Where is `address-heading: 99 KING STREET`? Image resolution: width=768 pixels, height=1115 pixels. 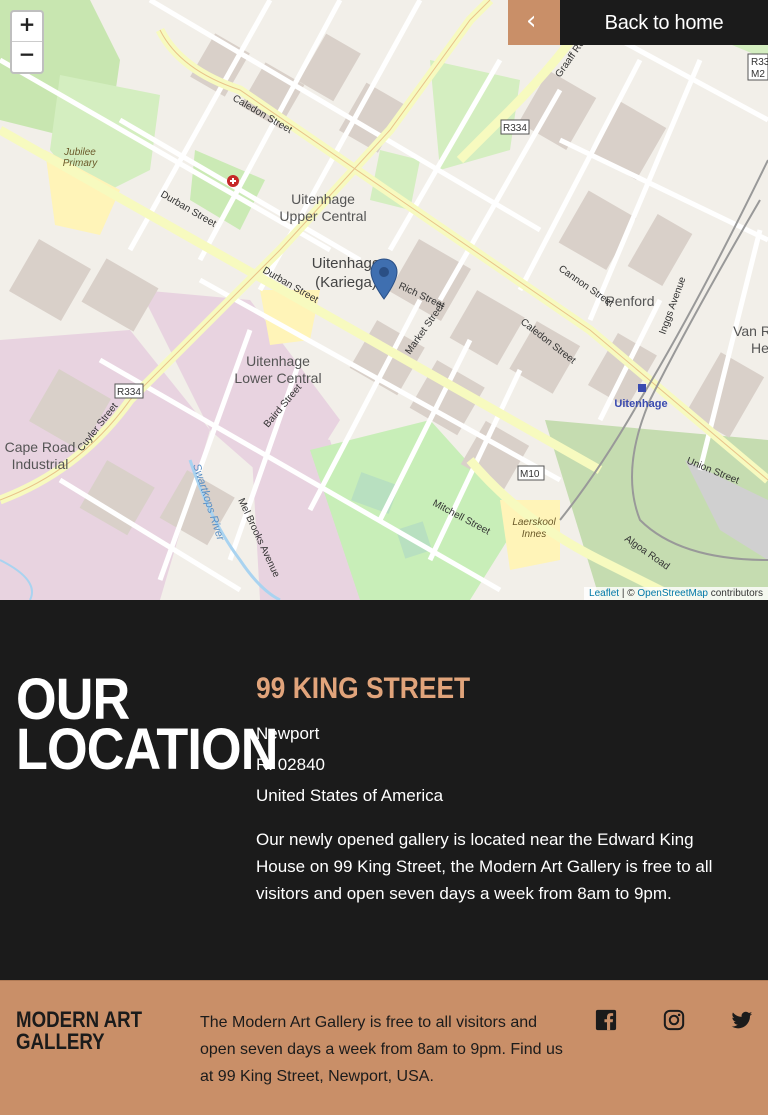
address-heading: 99 KING STREET is located at coordinates (363, 688).